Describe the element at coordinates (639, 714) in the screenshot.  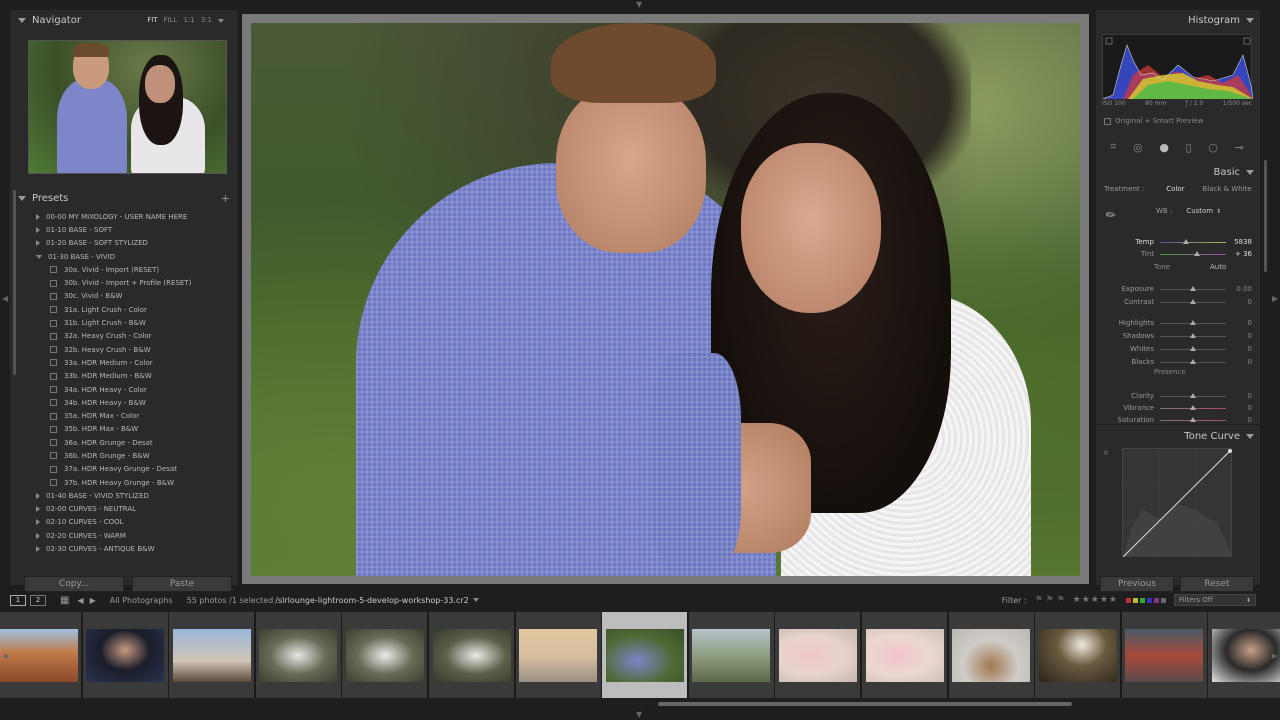
I see `bottom-panel-toggle-icon: ▼` at that location.